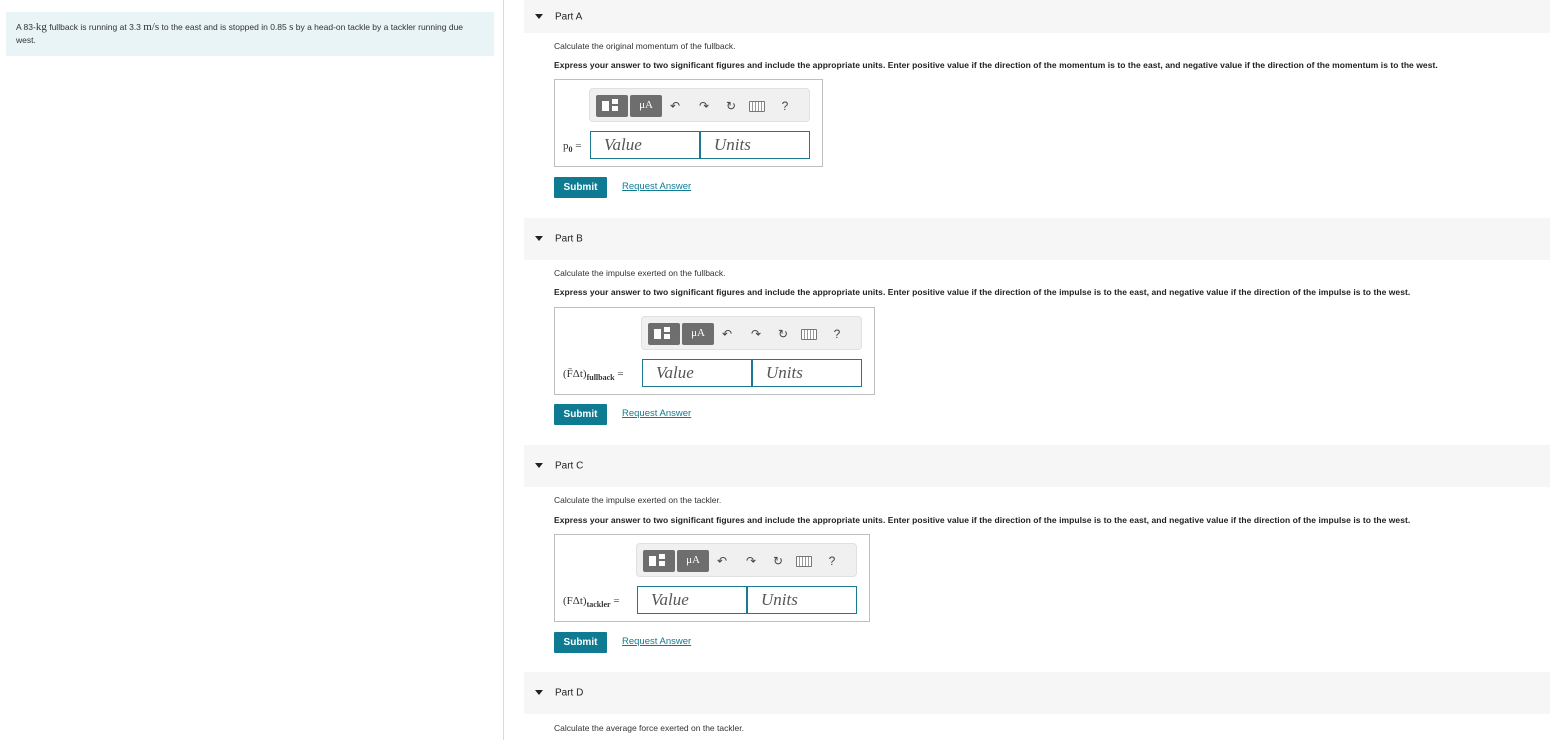 Image resolution: width=1550 pixels, height=740 pixels. Describe the element at coordinates (569, 239) in the screenshot. I see `part-title: Part B` at that location.